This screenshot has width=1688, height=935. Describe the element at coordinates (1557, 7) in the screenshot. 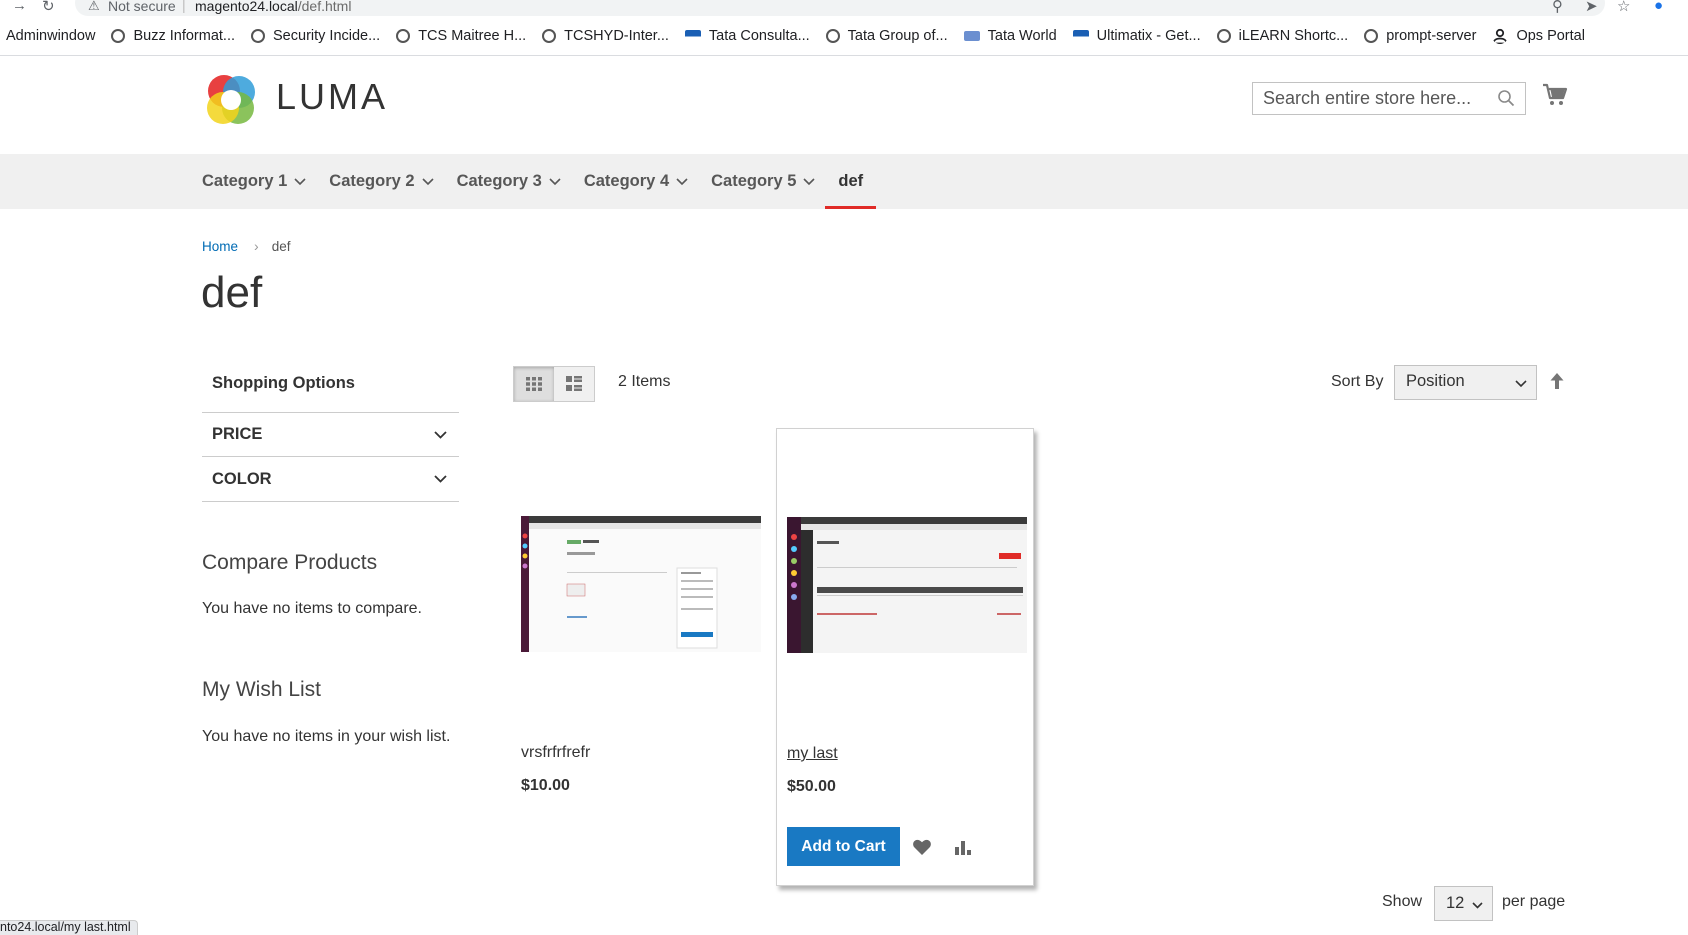

I see `zoom-icon: ⚲` at that location.